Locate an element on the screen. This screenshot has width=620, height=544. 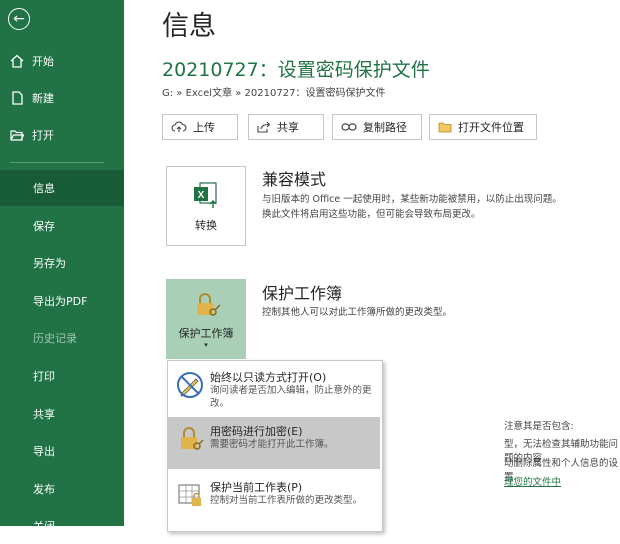
sidebar-item-history: 历史记录 is located at coordinates (62, 338).